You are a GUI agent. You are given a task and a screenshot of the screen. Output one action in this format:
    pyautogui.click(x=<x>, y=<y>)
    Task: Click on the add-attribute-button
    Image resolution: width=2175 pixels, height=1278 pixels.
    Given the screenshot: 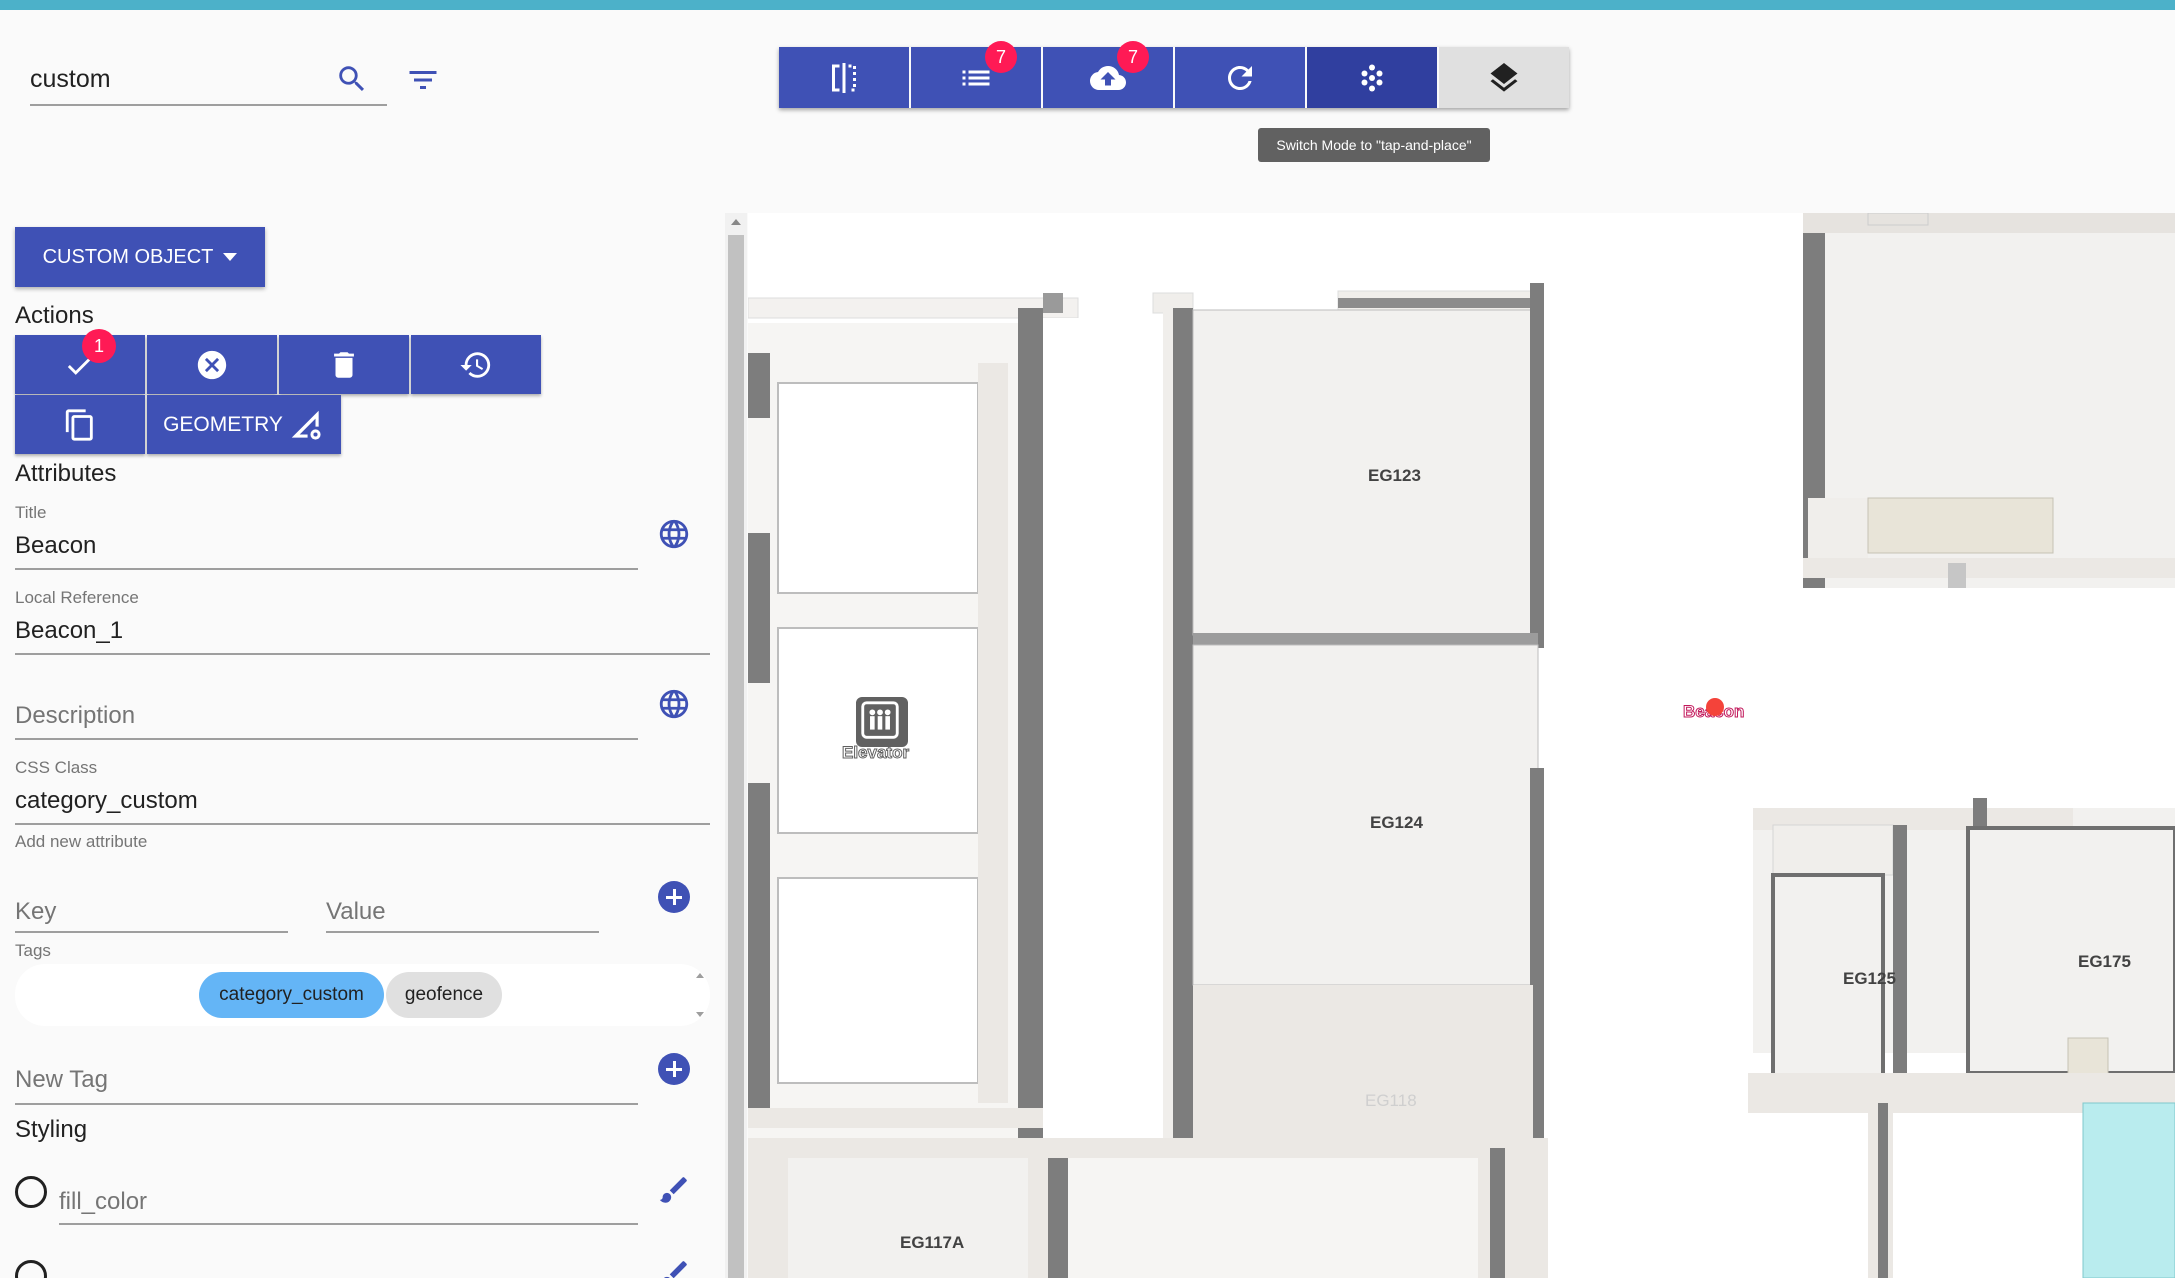 What is the action you would take?
    pyautogui.click(x=674, y=897)
    